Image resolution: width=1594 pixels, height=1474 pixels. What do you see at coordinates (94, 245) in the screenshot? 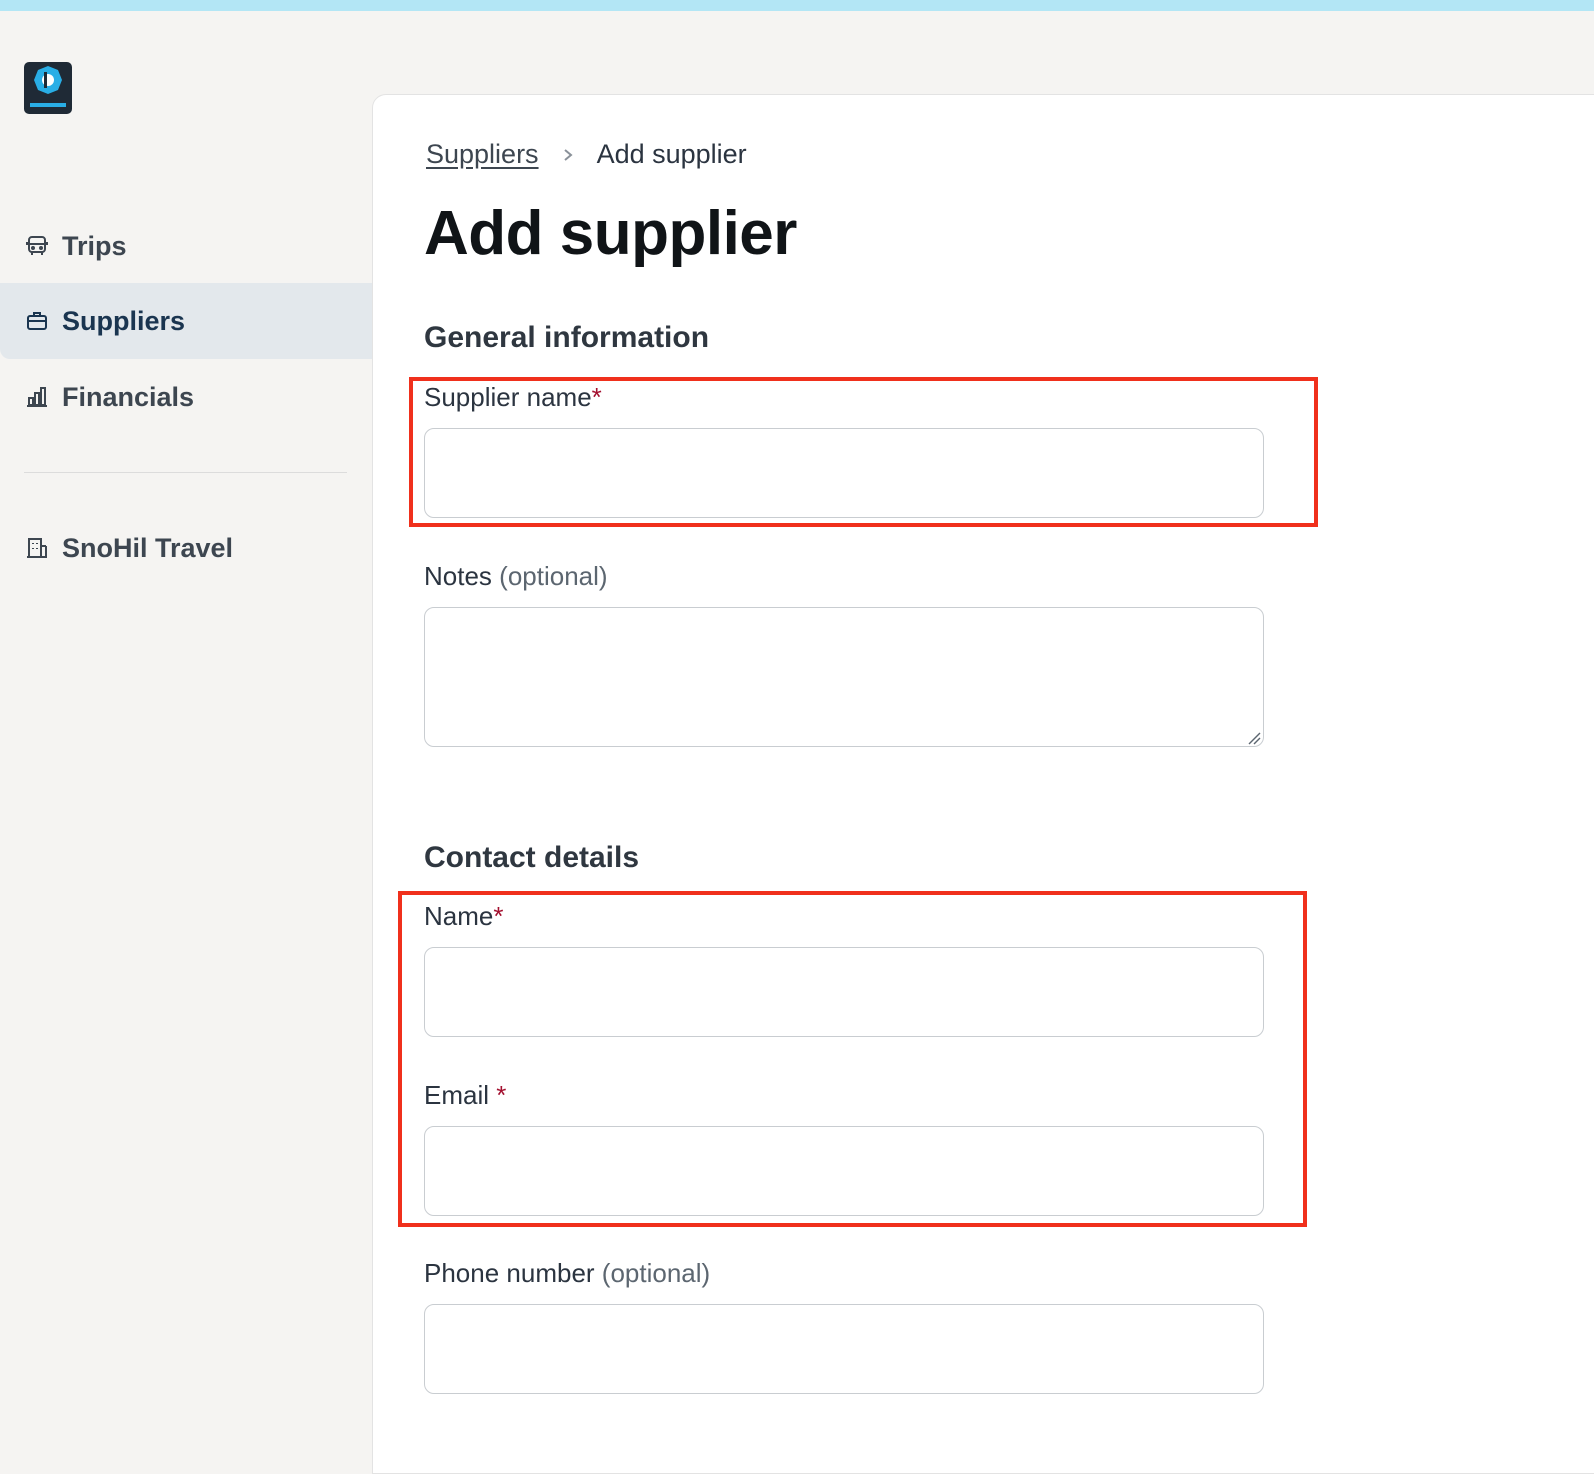
I see `sidebar-item-label: Trips` at bounding box center [94, 245].